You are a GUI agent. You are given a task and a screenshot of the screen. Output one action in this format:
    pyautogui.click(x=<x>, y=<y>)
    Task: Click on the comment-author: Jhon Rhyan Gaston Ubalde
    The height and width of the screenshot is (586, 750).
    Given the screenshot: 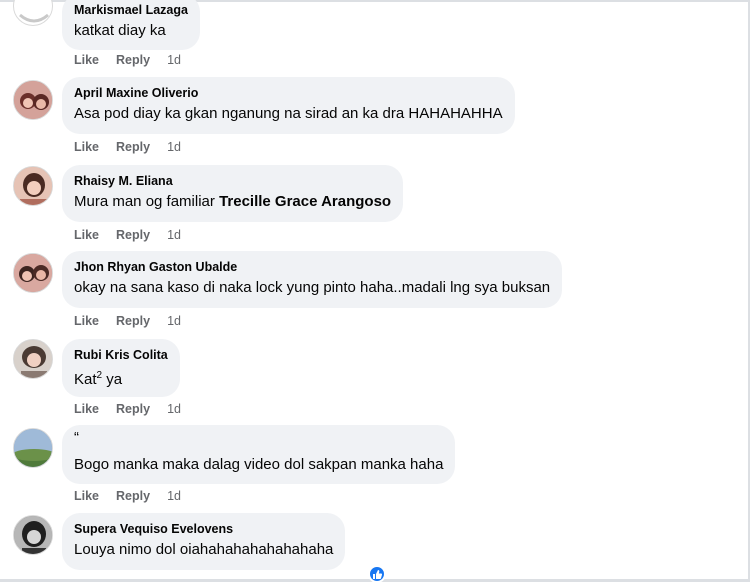 What is the action you would take?
    pyautogui.click(x=312, y=267)
    